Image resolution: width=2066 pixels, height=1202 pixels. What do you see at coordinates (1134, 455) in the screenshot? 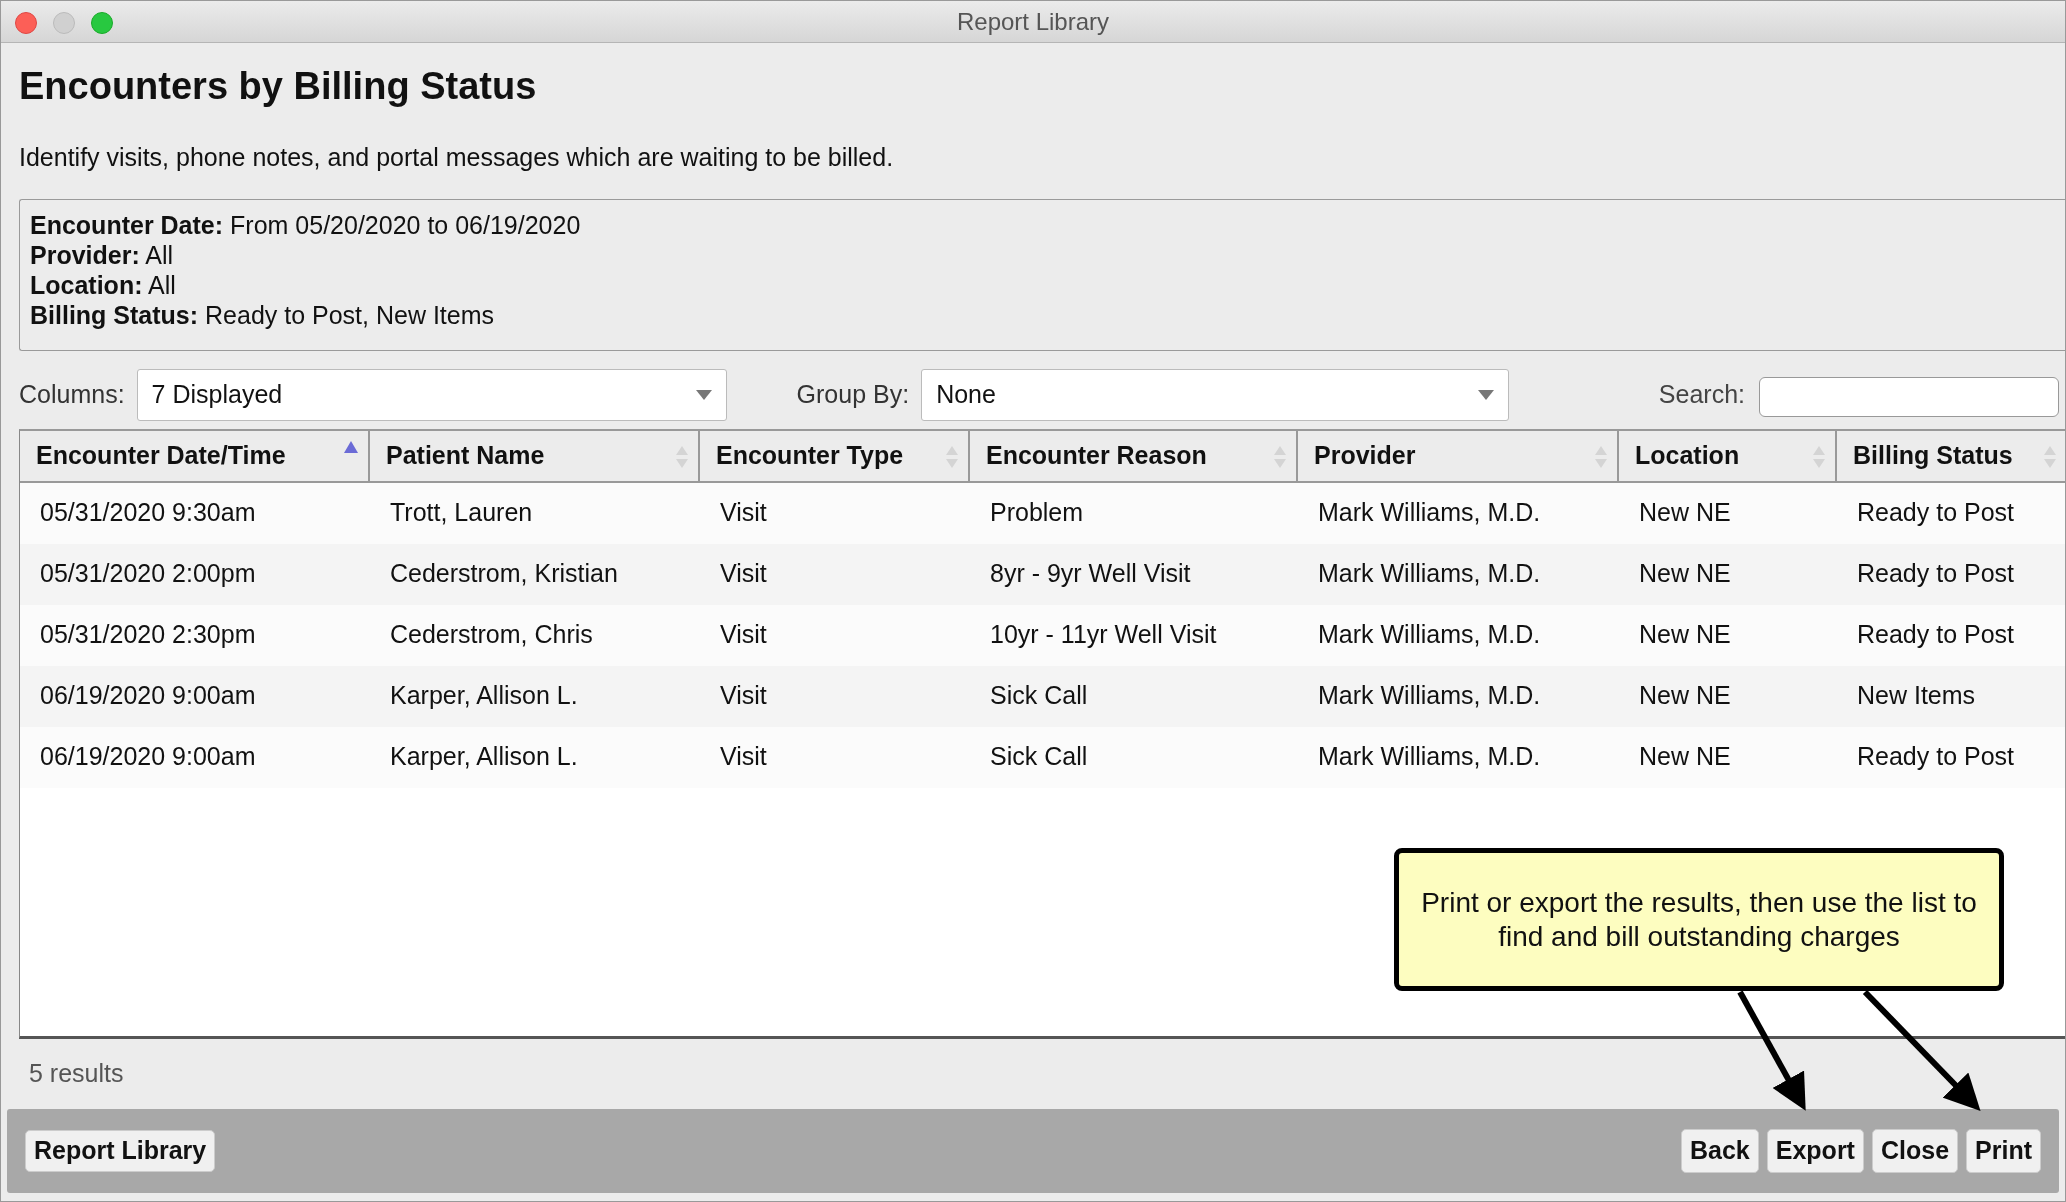
I see `column-header: Encounter Reason` at bounding box center [1134, 455].